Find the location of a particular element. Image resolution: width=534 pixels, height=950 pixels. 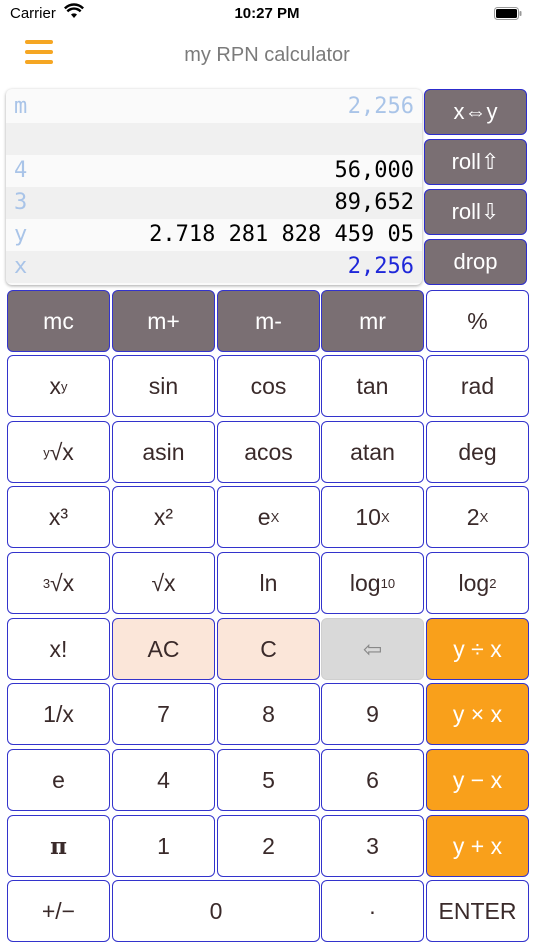

register-x: x 2,256 is located at coordinates (214, 267).